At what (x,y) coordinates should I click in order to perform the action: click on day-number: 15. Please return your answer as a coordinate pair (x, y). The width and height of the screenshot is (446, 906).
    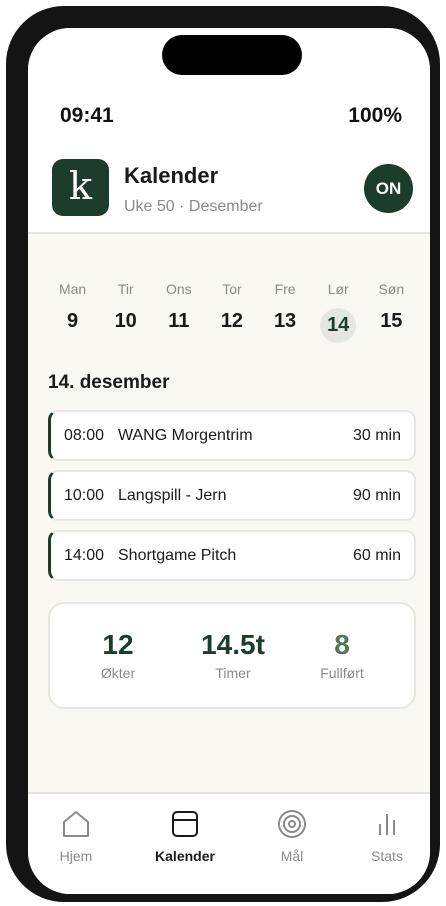
    Looking at the image, I should click on (391, 320).